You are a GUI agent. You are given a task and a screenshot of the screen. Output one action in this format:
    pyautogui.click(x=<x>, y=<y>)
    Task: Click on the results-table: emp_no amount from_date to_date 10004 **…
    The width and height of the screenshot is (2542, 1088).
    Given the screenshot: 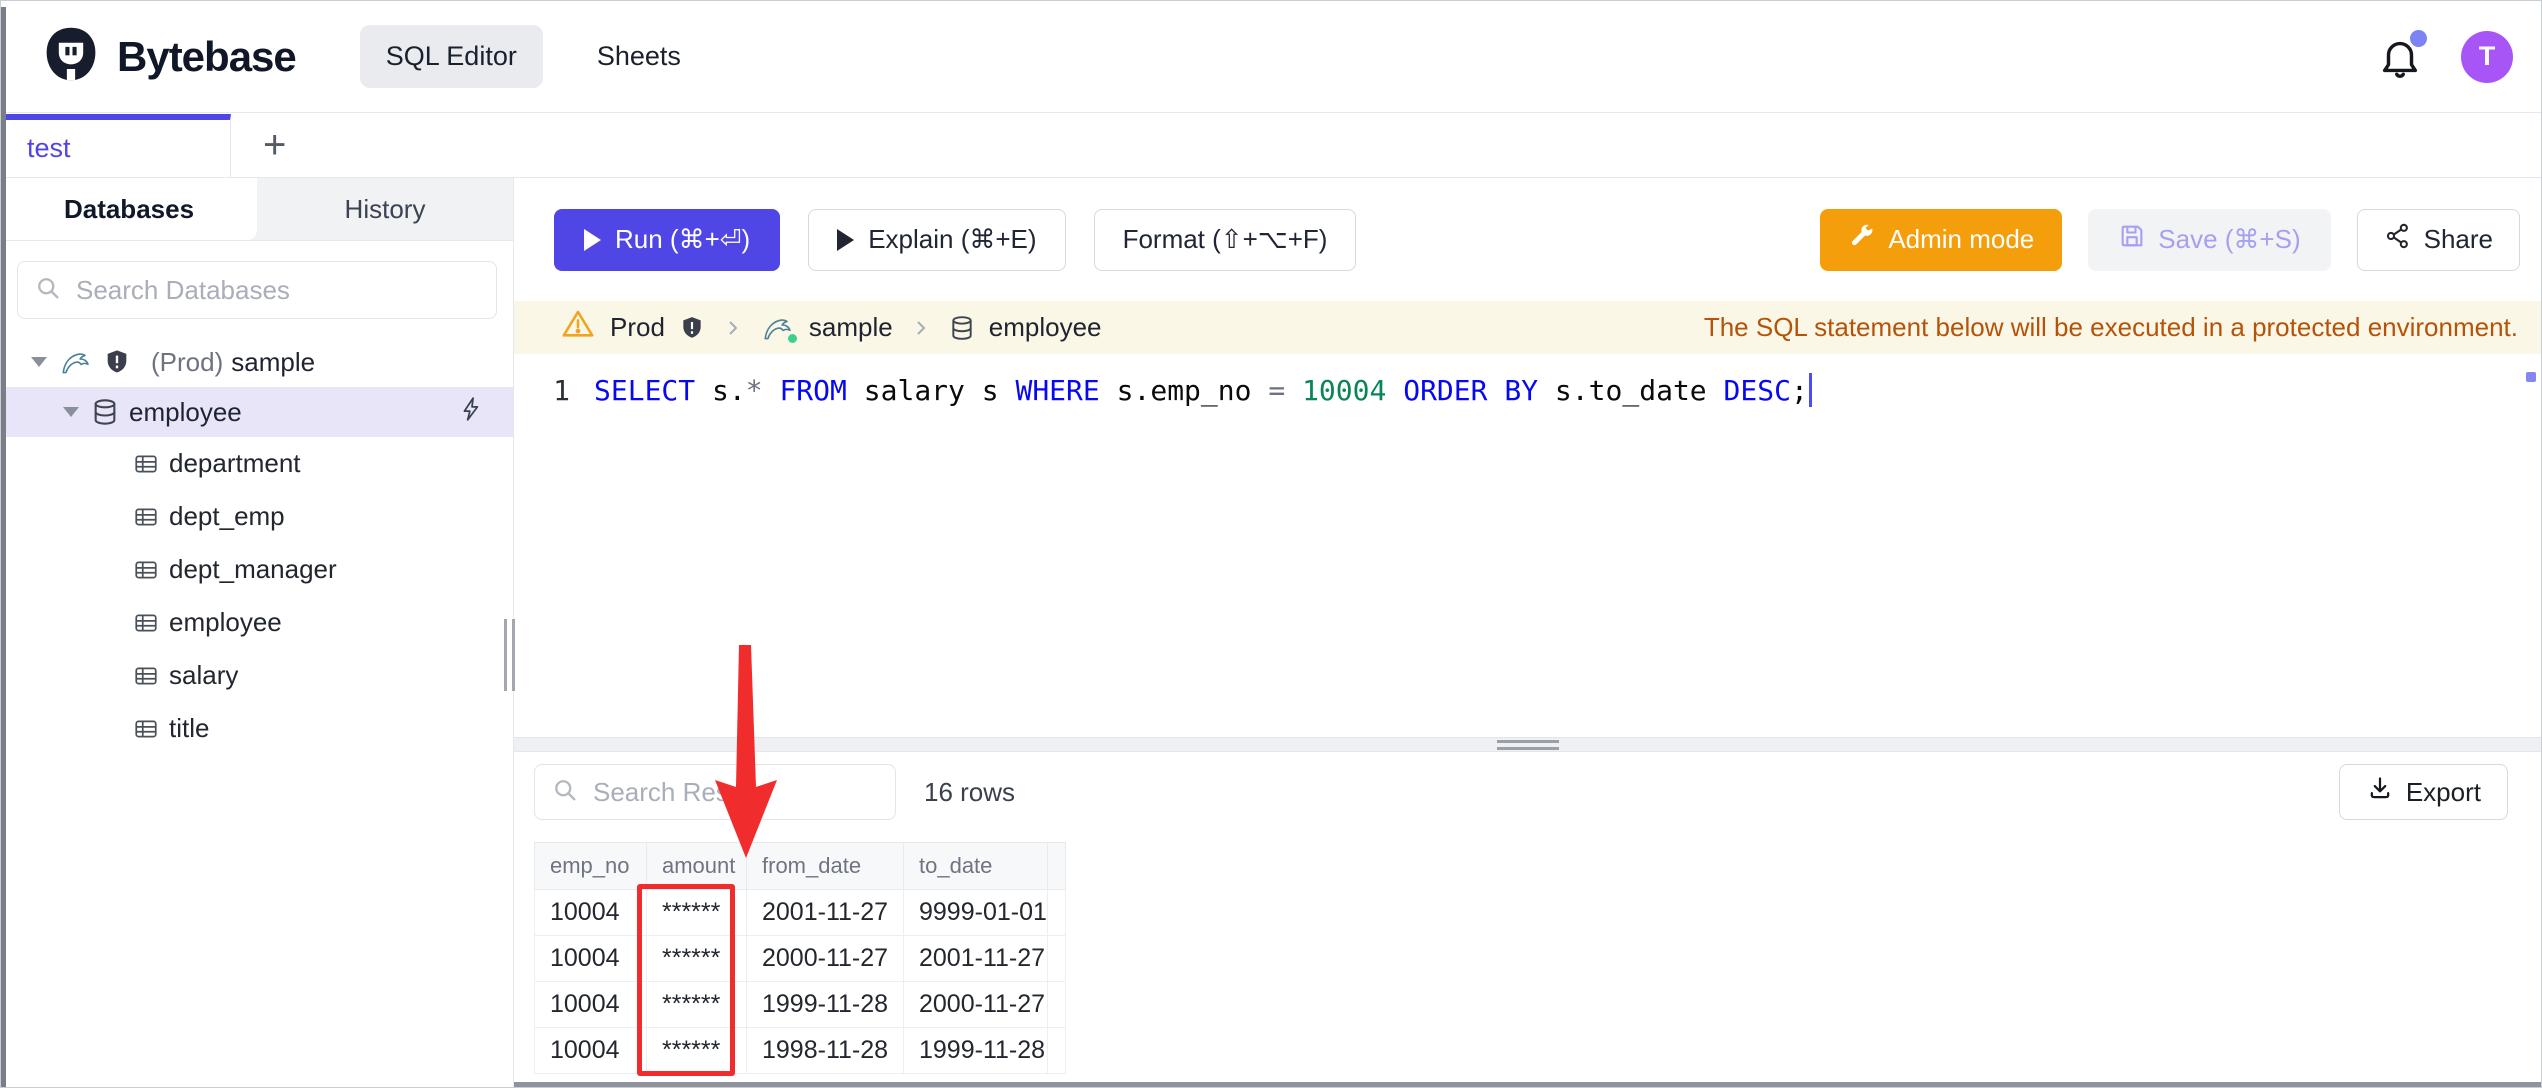 What is the action you would take?
    pyautogui.click(x=800, y=958)
    